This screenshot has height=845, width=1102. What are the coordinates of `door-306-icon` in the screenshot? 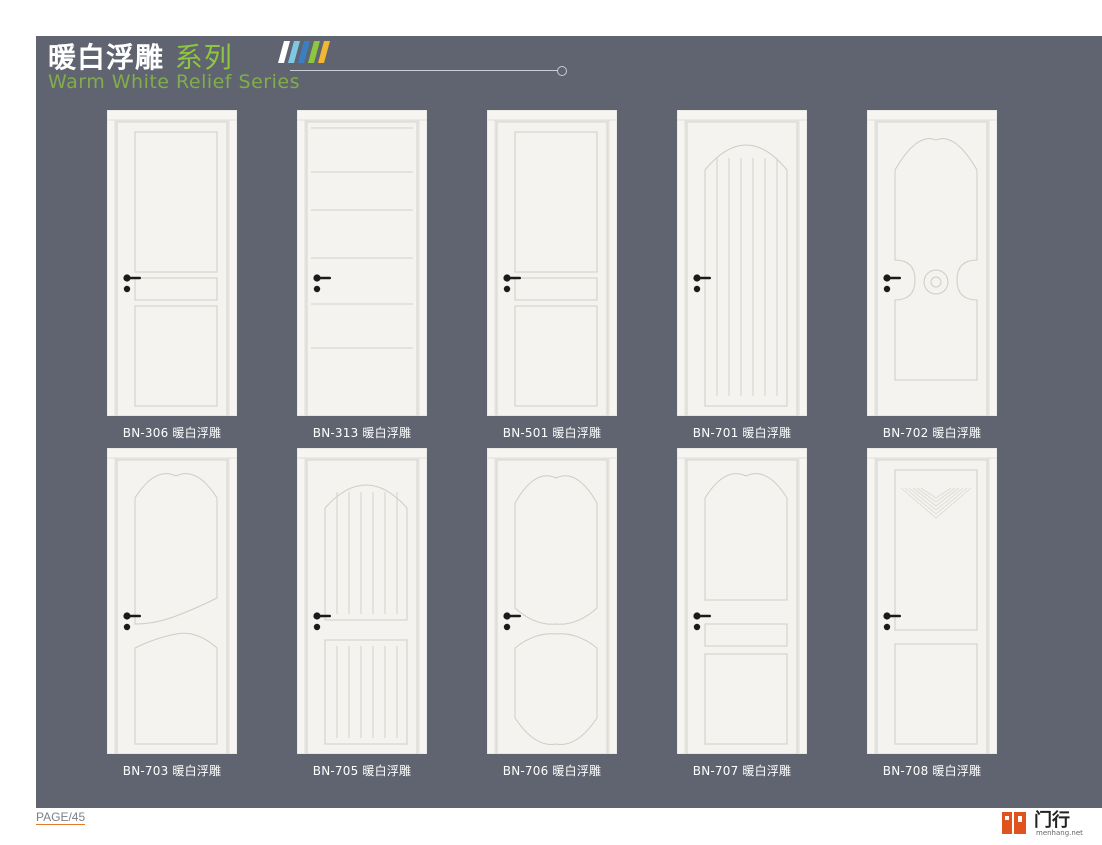 It's located at (172, 263).